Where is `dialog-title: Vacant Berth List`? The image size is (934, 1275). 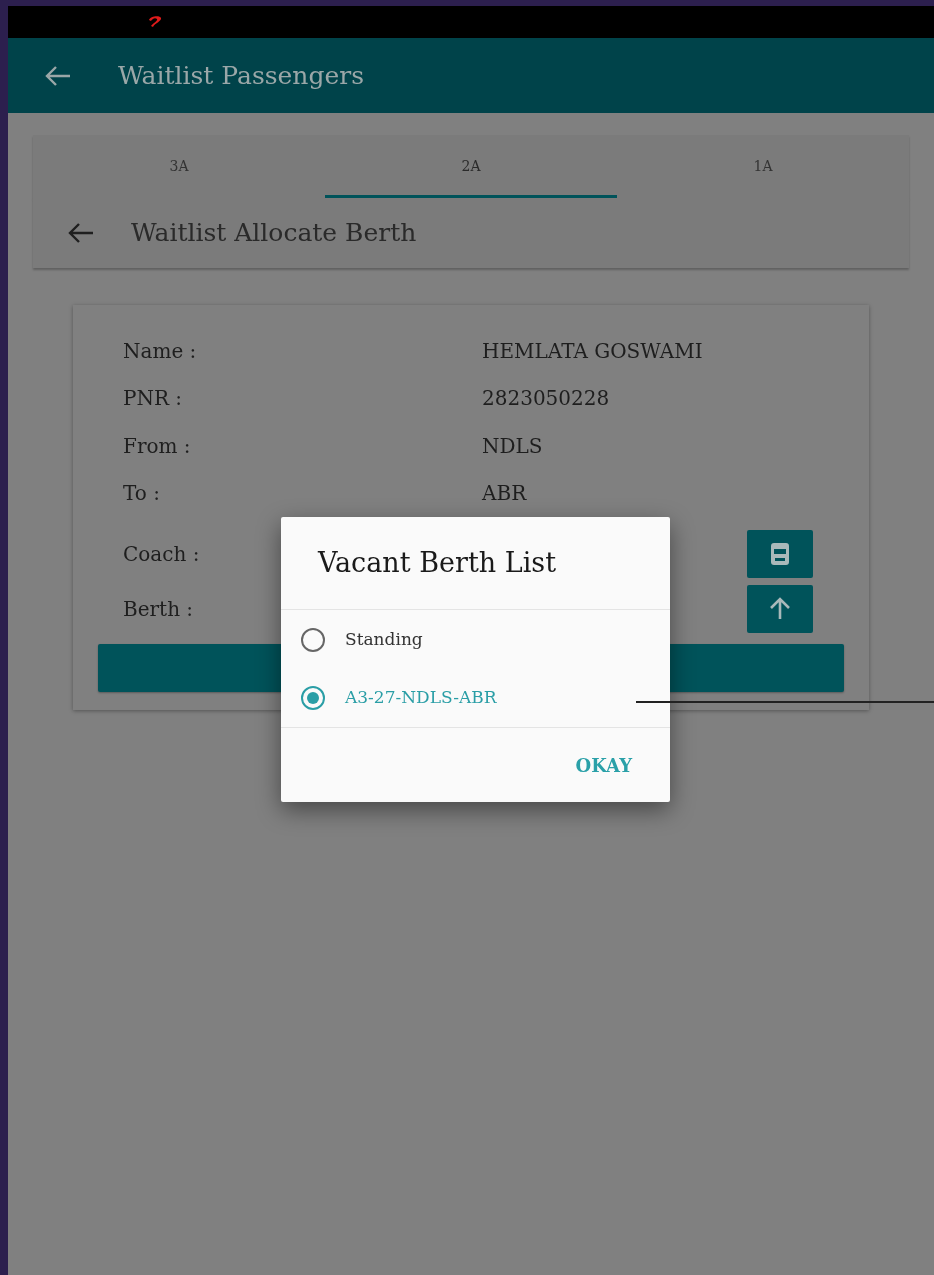
dialog-title: Vacant Berth List is located at coordinates (437, 562).